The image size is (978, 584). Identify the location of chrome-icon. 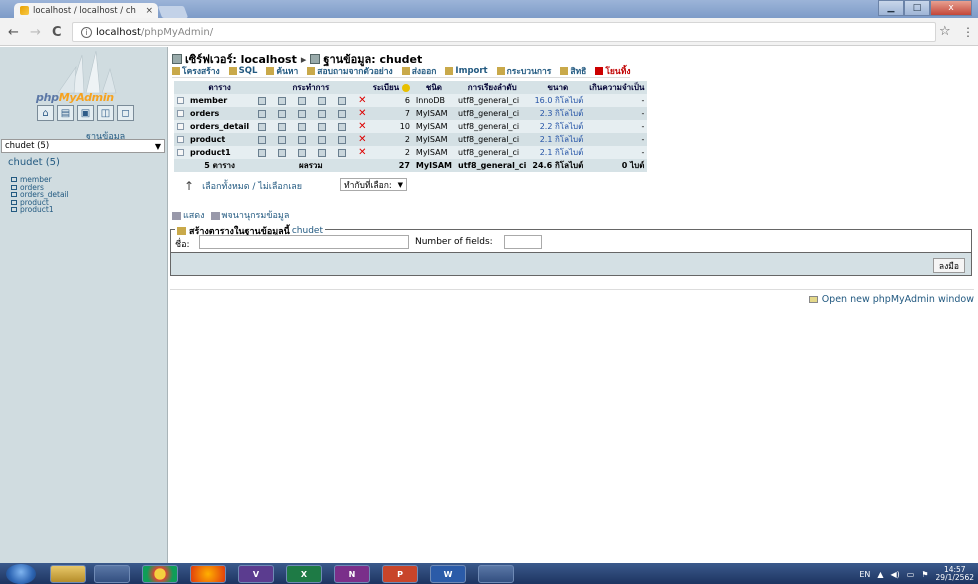
(160, 574).